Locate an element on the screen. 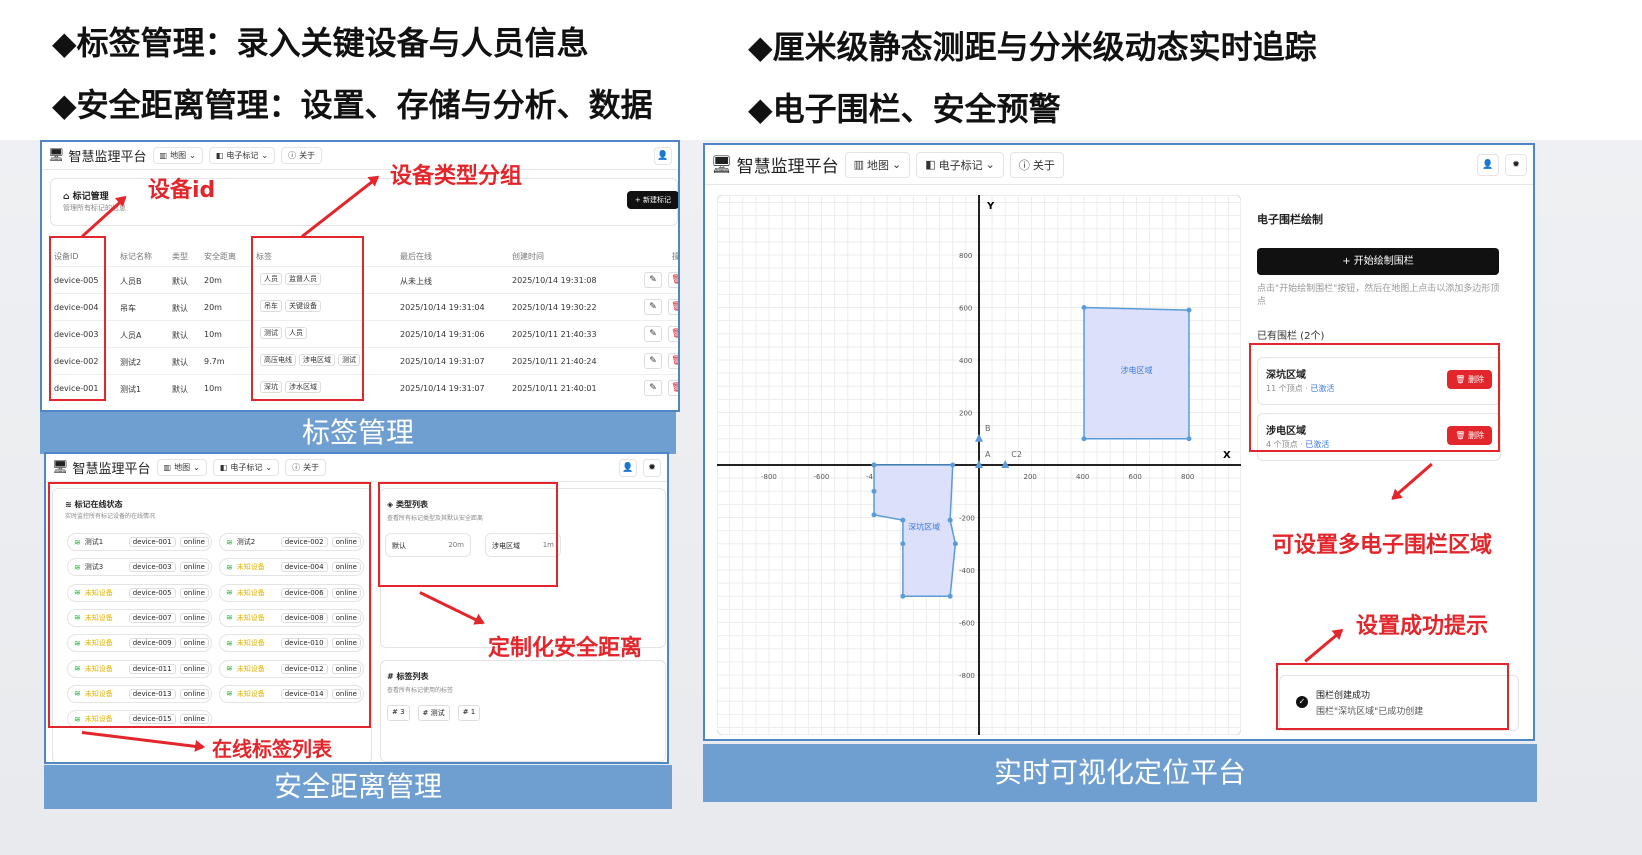 The width and height of the screenshot is (1642, 855). cell-name: 测试2 is located at coordinates (131, 362).